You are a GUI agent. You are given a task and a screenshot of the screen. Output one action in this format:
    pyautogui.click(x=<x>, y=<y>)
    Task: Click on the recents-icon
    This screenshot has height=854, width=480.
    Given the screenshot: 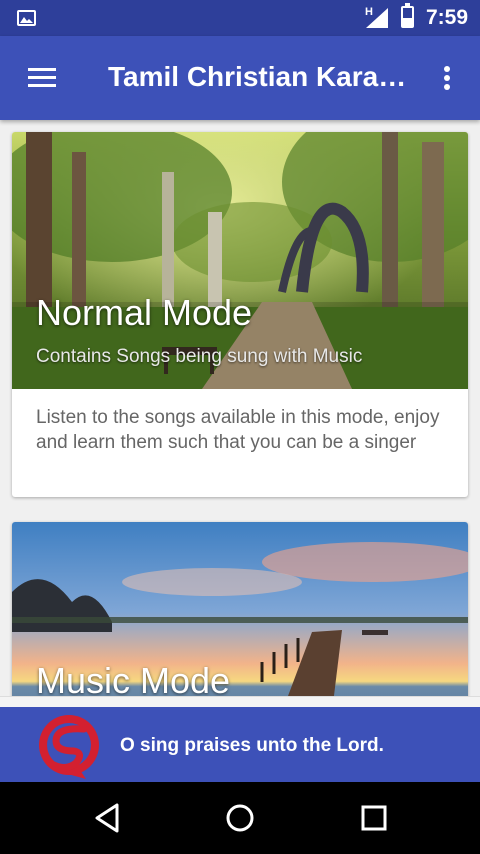 What is the action you would take?
    pyautogui.click(x=374, y=818)
    